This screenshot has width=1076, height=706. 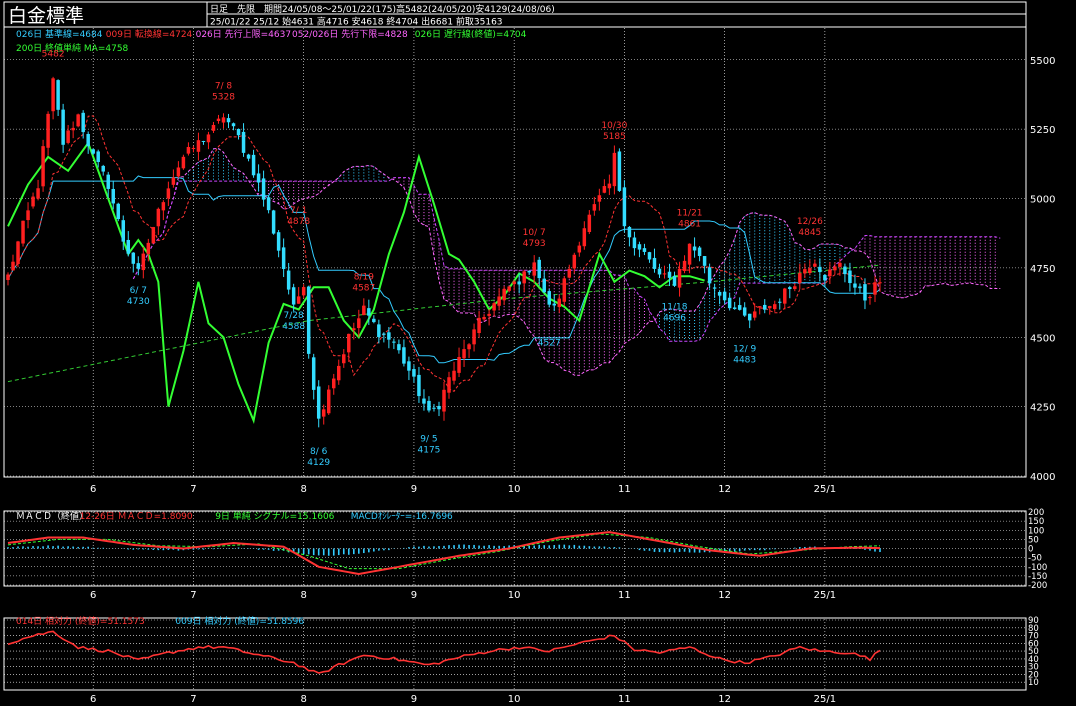 What do you see at coordinates (138, 291) in the screenshot?
I see `price-annotation: 6/ 7` at bounding box center [138, 291].